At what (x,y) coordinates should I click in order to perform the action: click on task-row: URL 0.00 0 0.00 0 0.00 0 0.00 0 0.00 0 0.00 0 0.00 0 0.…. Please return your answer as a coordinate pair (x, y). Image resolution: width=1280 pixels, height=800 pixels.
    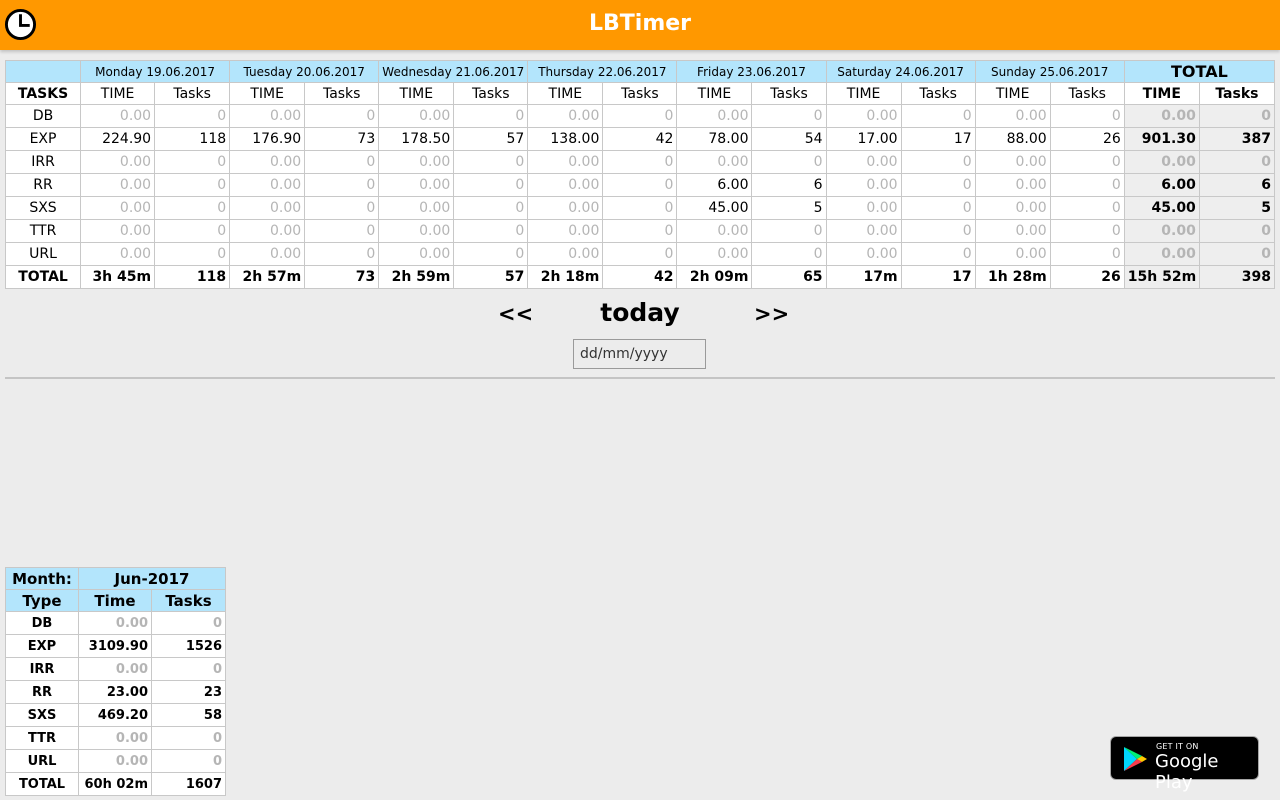
    Looking at the image, I should click on (640, 254).